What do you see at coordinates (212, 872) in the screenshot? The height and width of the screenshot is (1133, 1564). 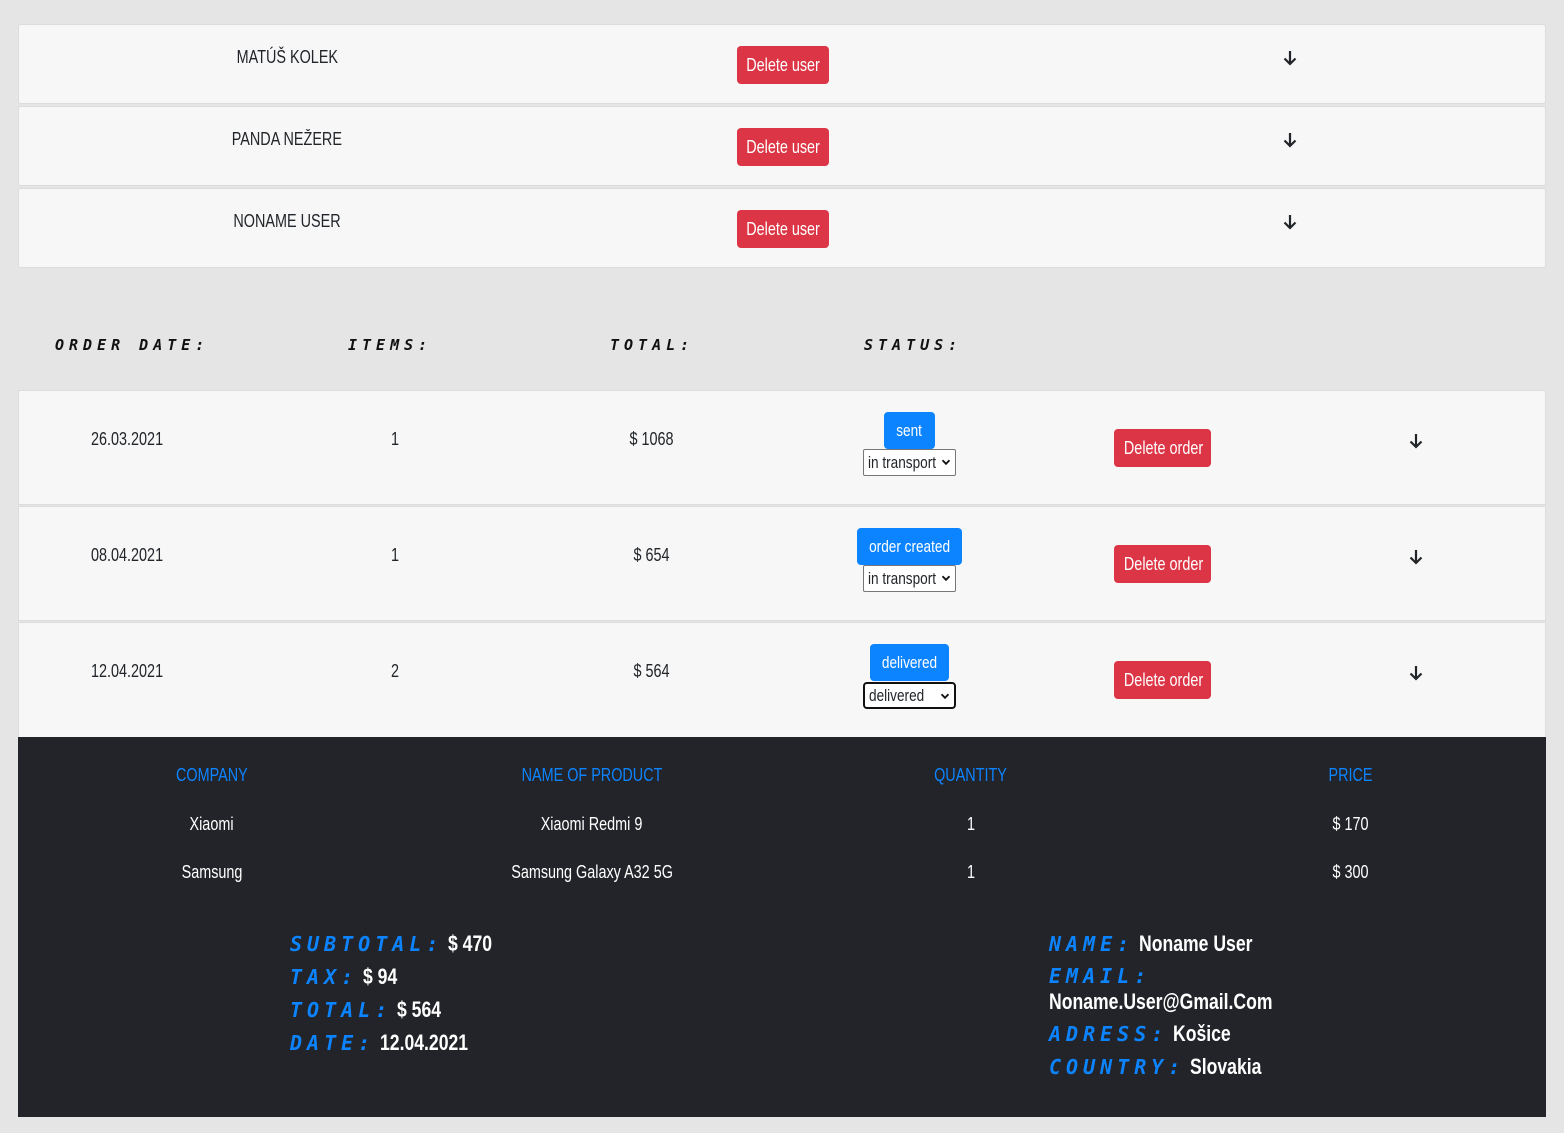 I see `product-company: Samsung` at bounding box center [212, 872].